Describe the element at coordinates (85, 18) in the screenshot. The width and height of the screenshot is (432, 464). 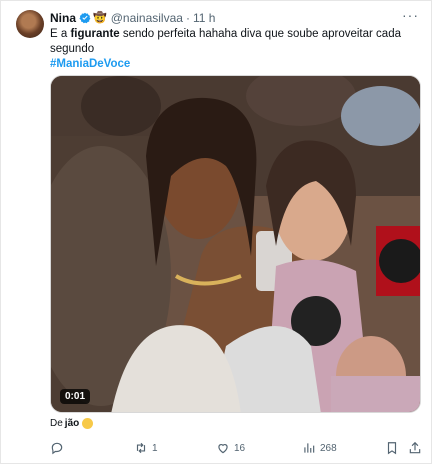
I see `verified-badge-icon` at that location.